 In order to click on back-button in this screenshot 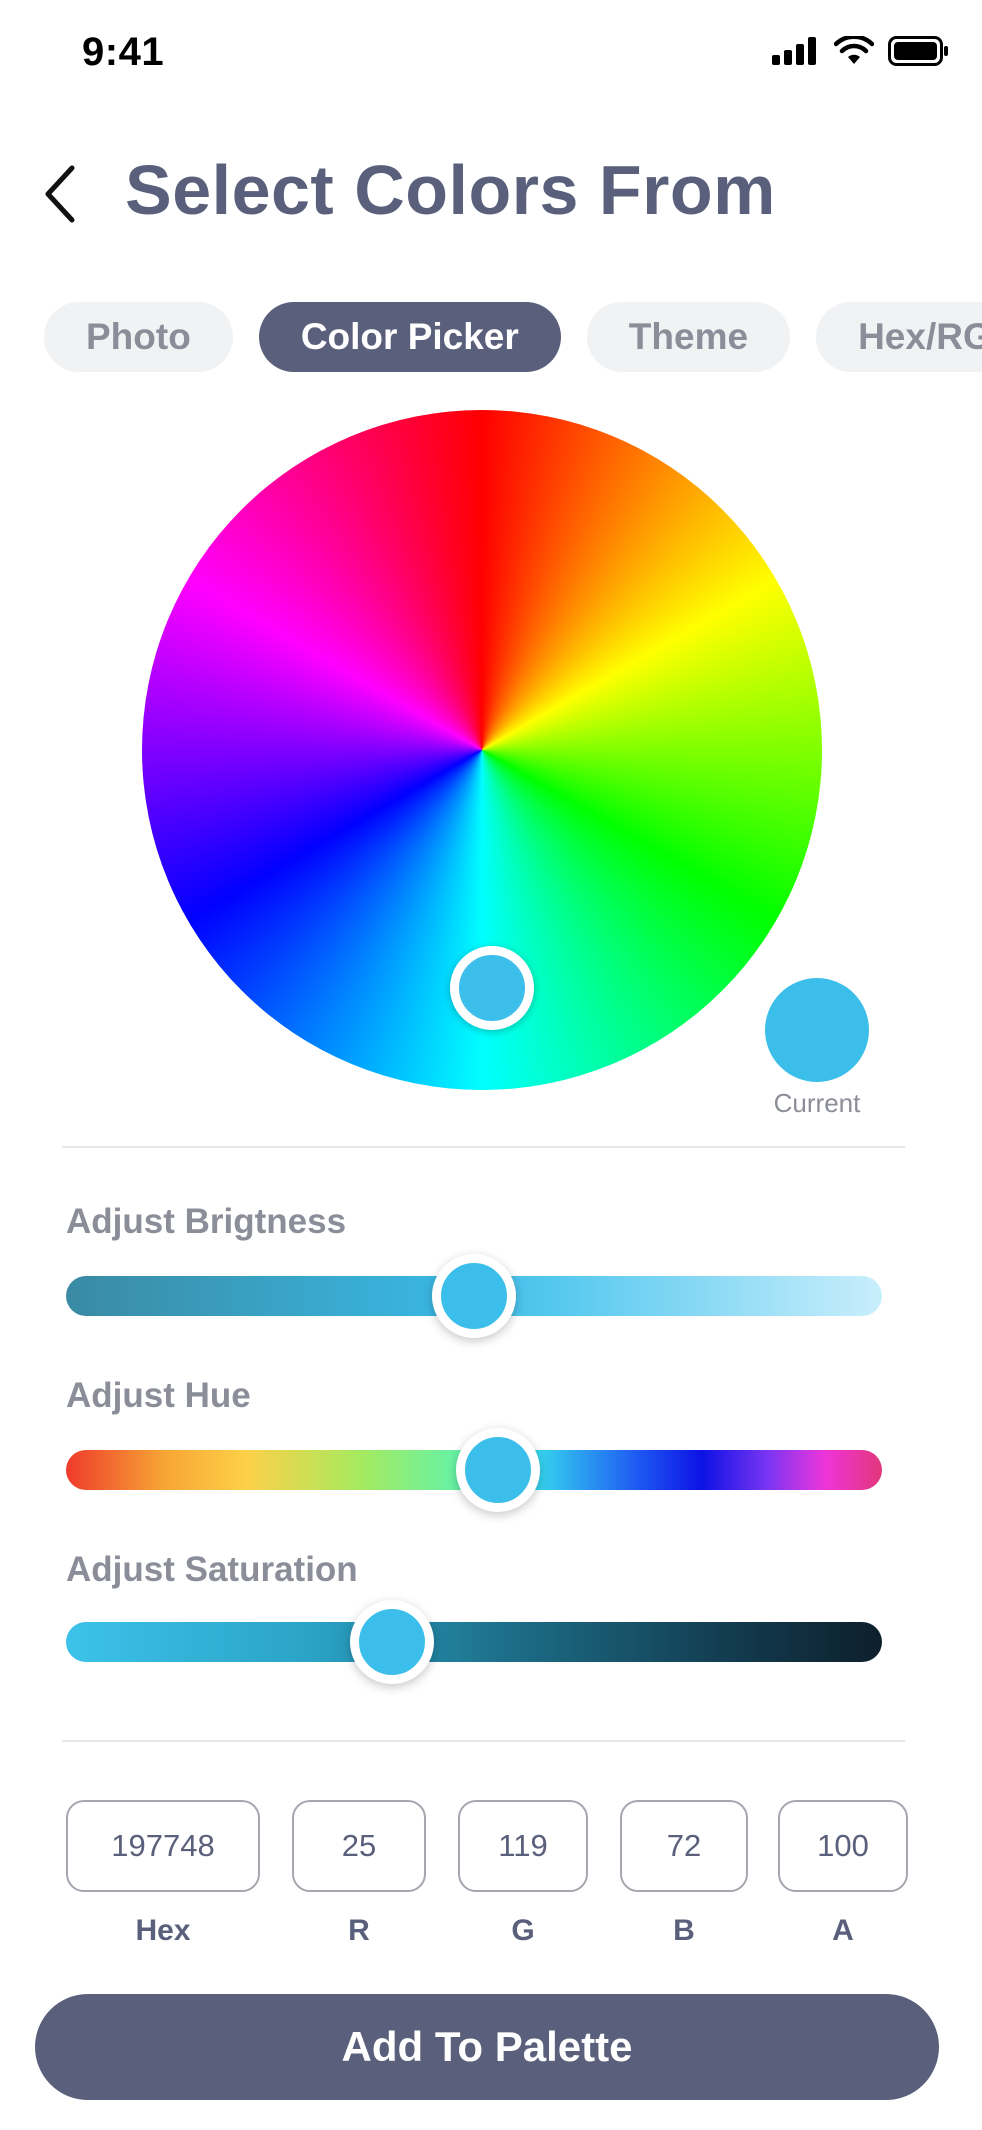, I will do `click(60, 194)`.